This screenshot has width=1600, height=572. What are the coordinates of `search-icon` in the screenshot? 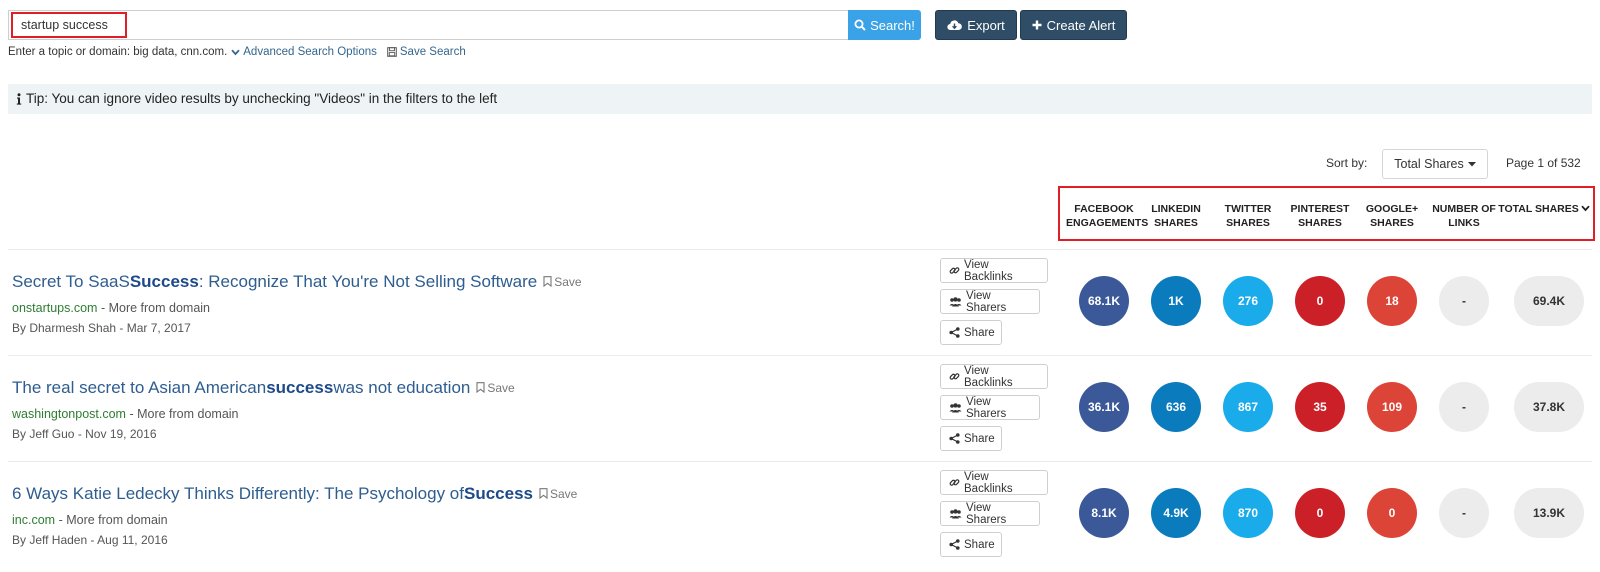 It's located at (860, 25).